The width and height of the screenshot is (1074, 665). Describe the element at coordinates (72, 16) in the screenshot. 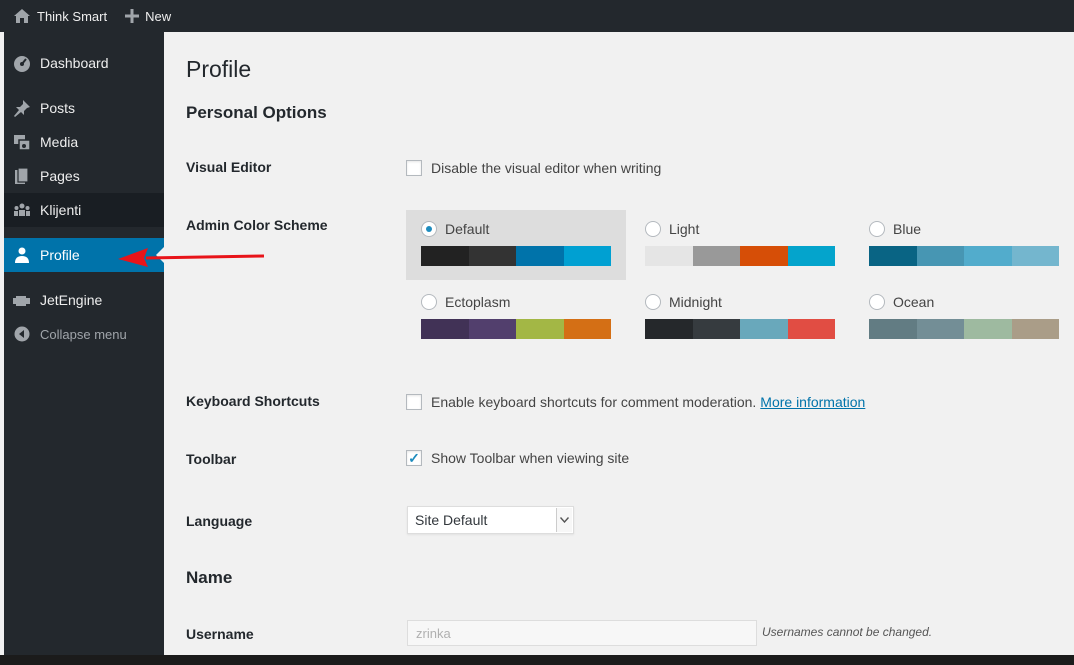

I see `site-name-label: Think Smart` at that location.